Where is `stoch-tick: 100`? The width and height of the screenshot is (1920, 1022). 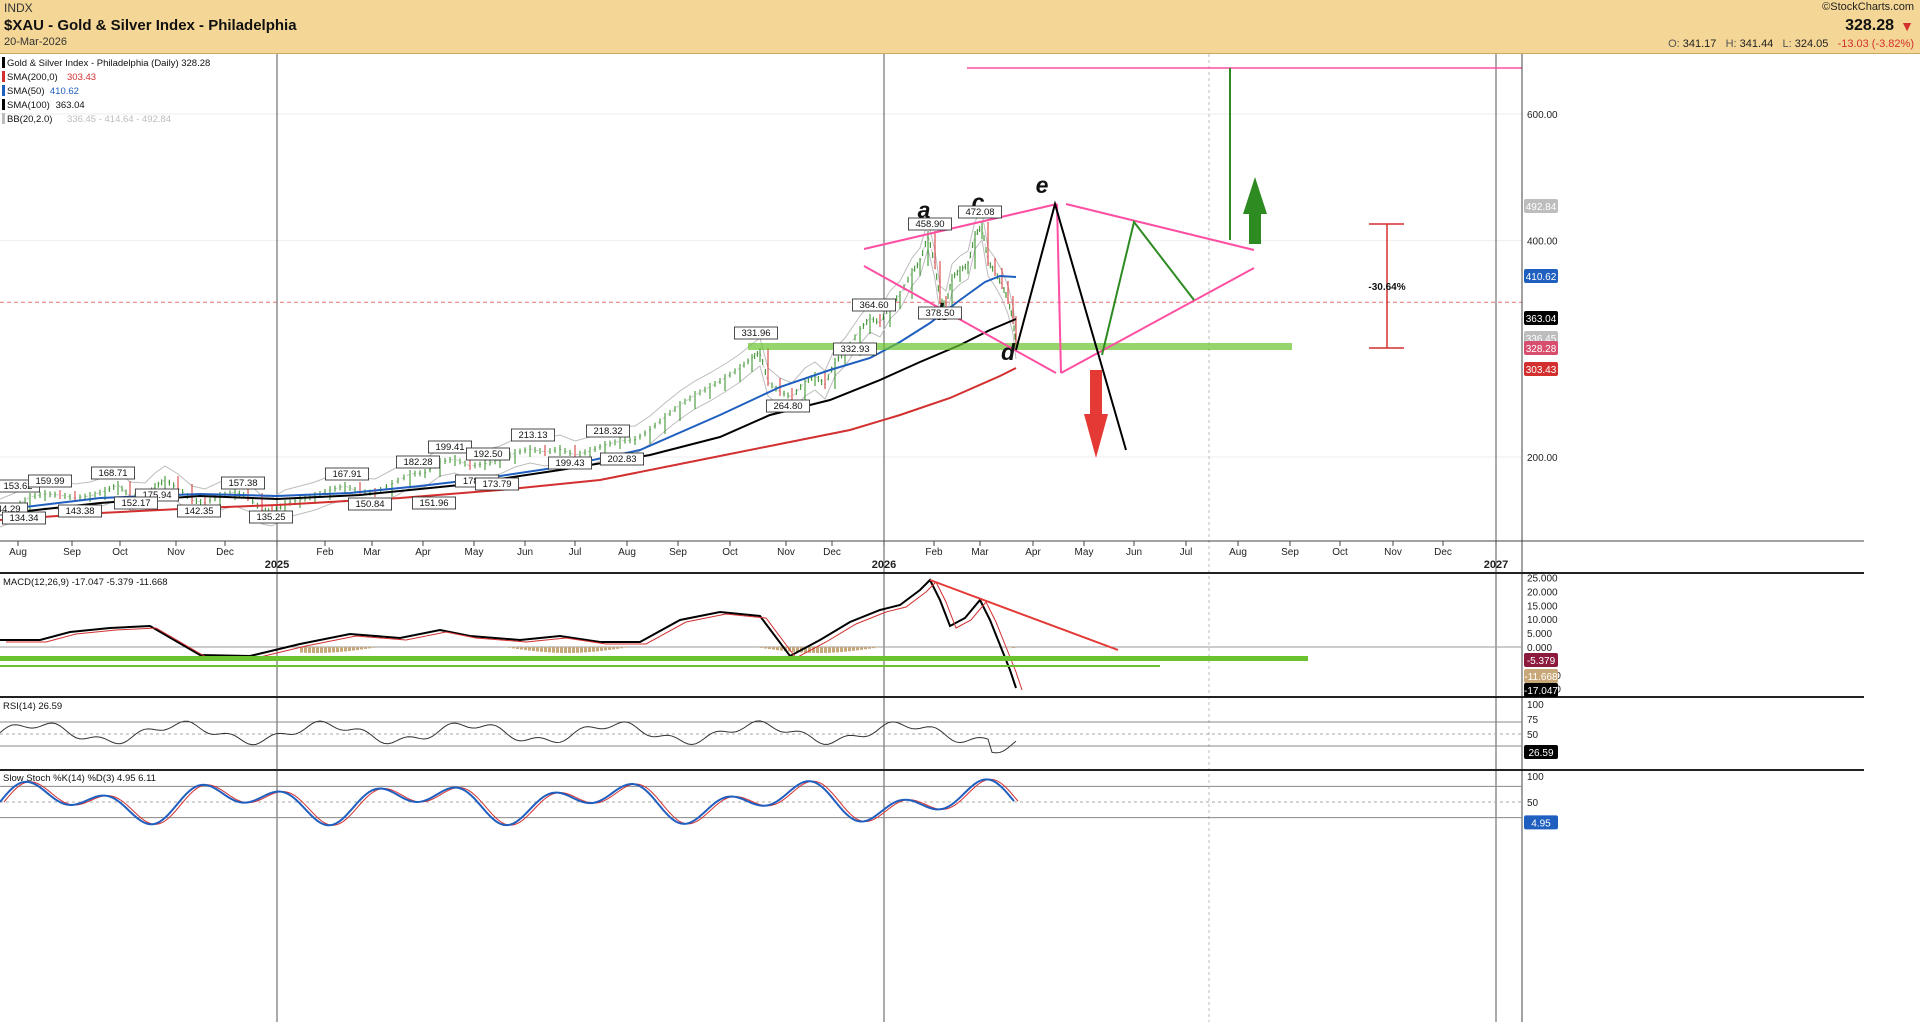
stoch-tick: 100 is located at coordinates (1535, 777).